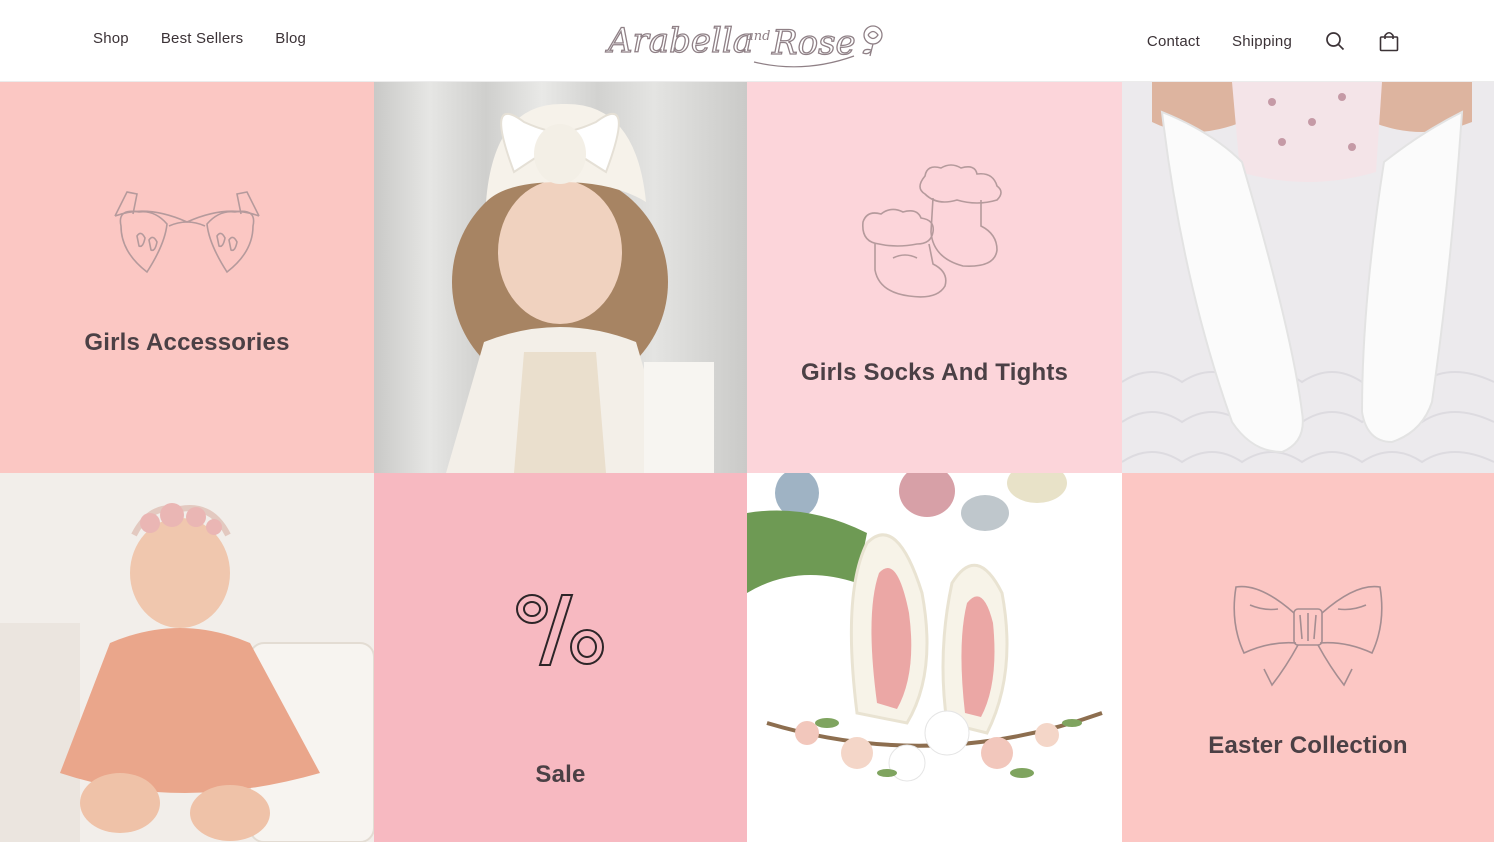  What do you see at coordinates (758, 36) in the screenshot?
I see `svg-text: and` at bounding box center [758, 36].